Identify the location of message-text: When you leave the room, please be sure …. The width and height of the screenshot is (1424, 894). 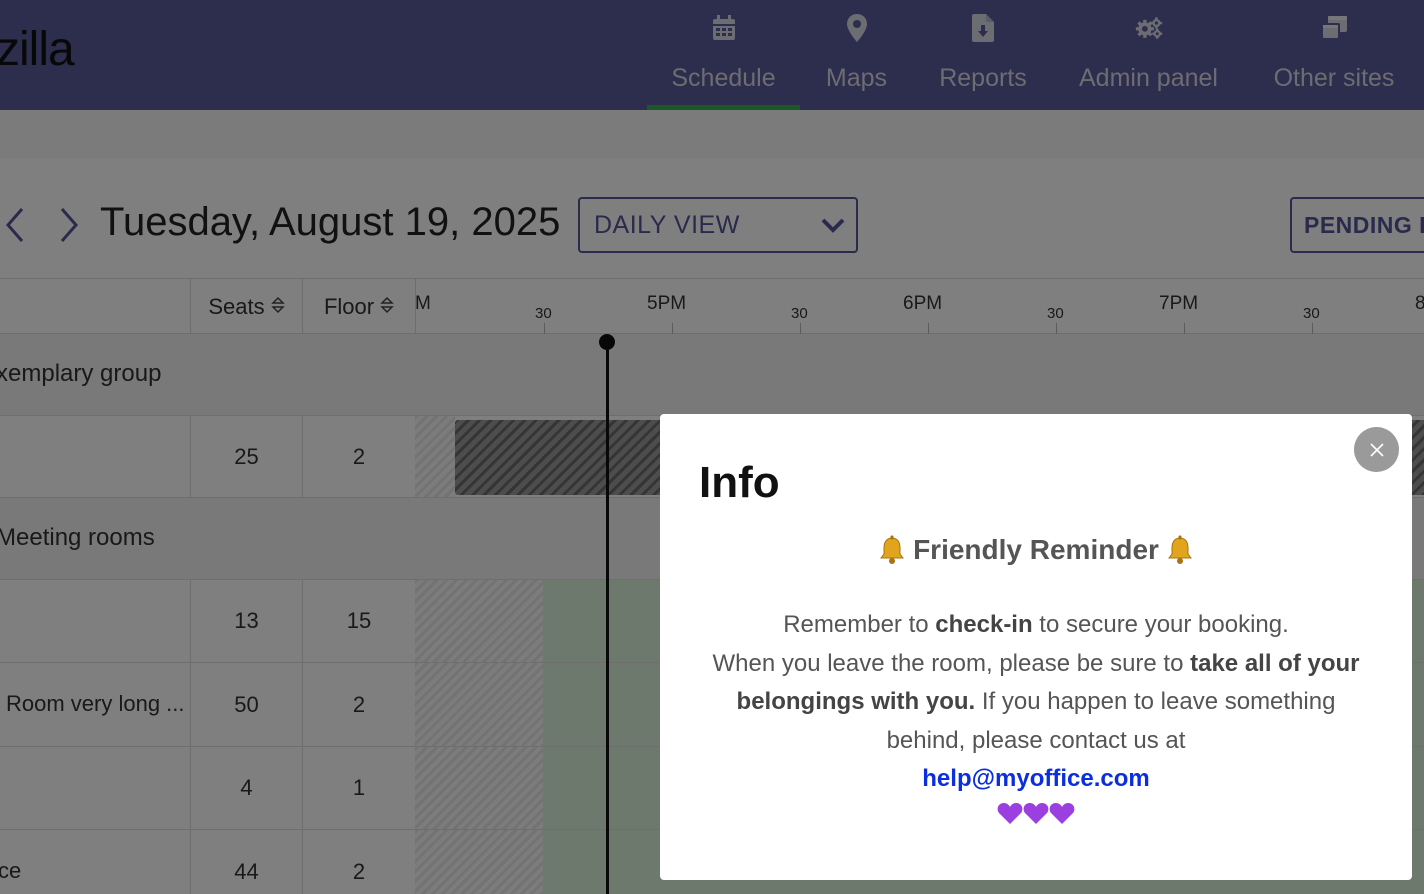
(951, 663).